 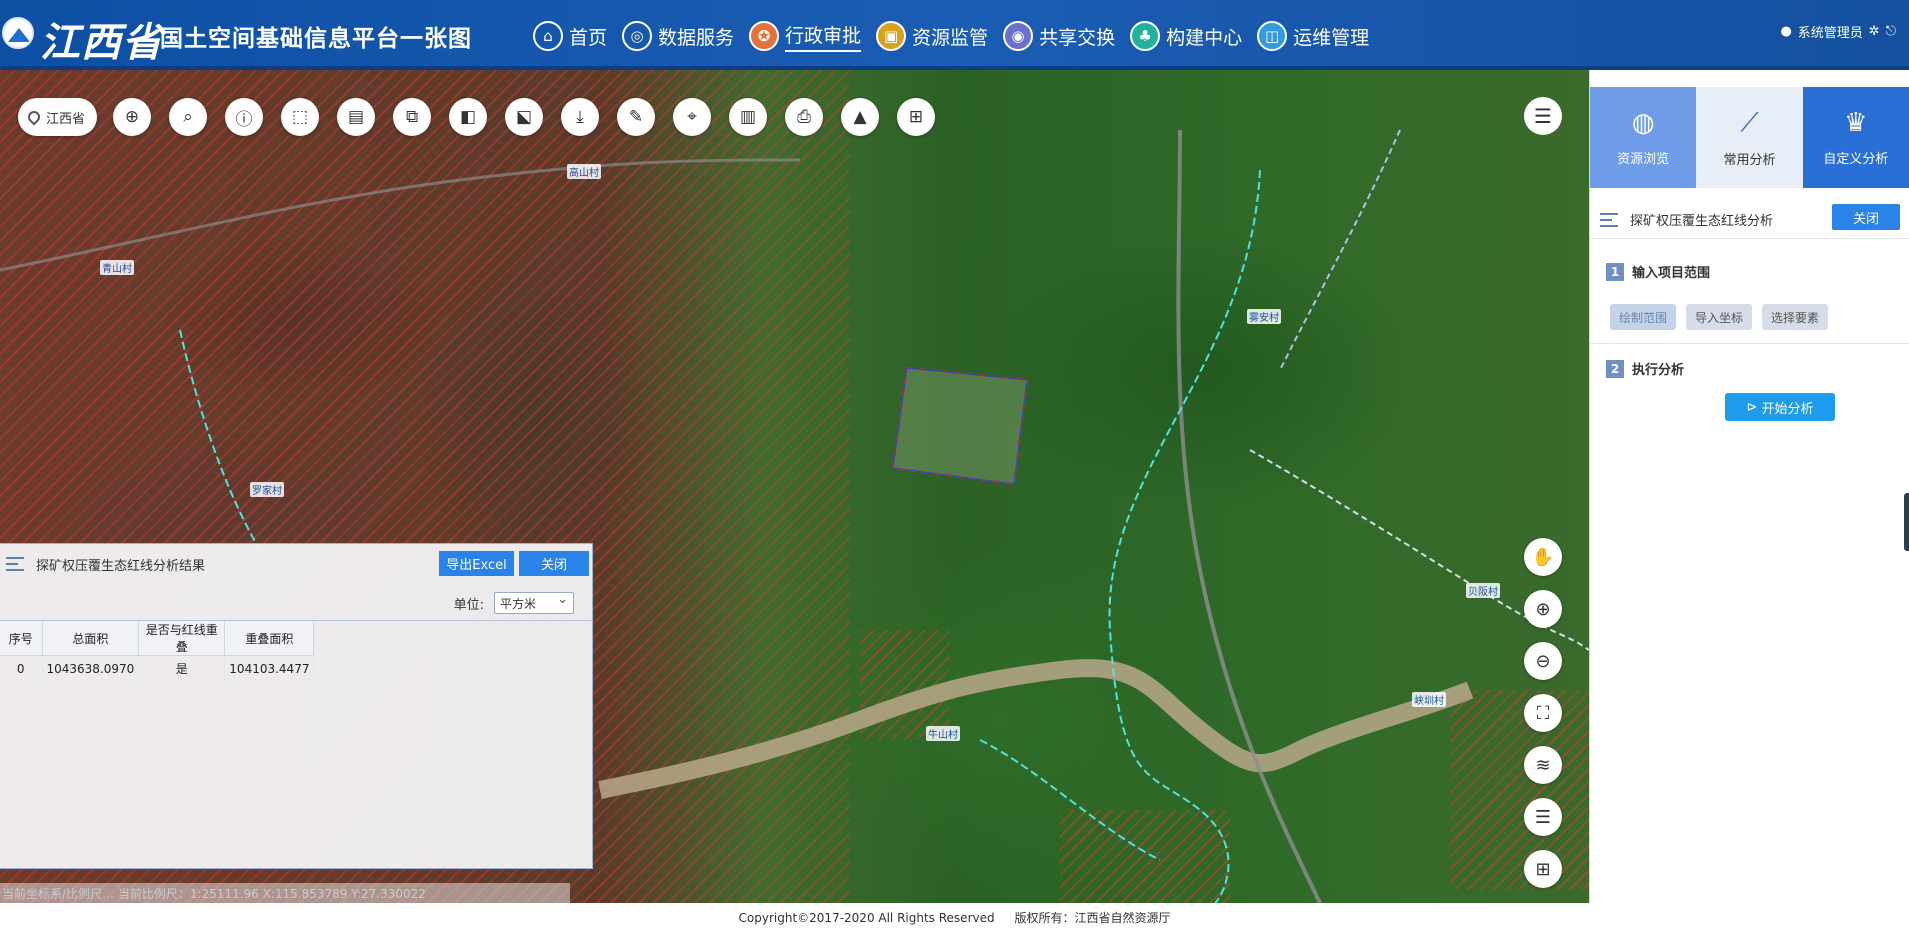 I want to click on column-header: 序号, so click(x=21, y=638).